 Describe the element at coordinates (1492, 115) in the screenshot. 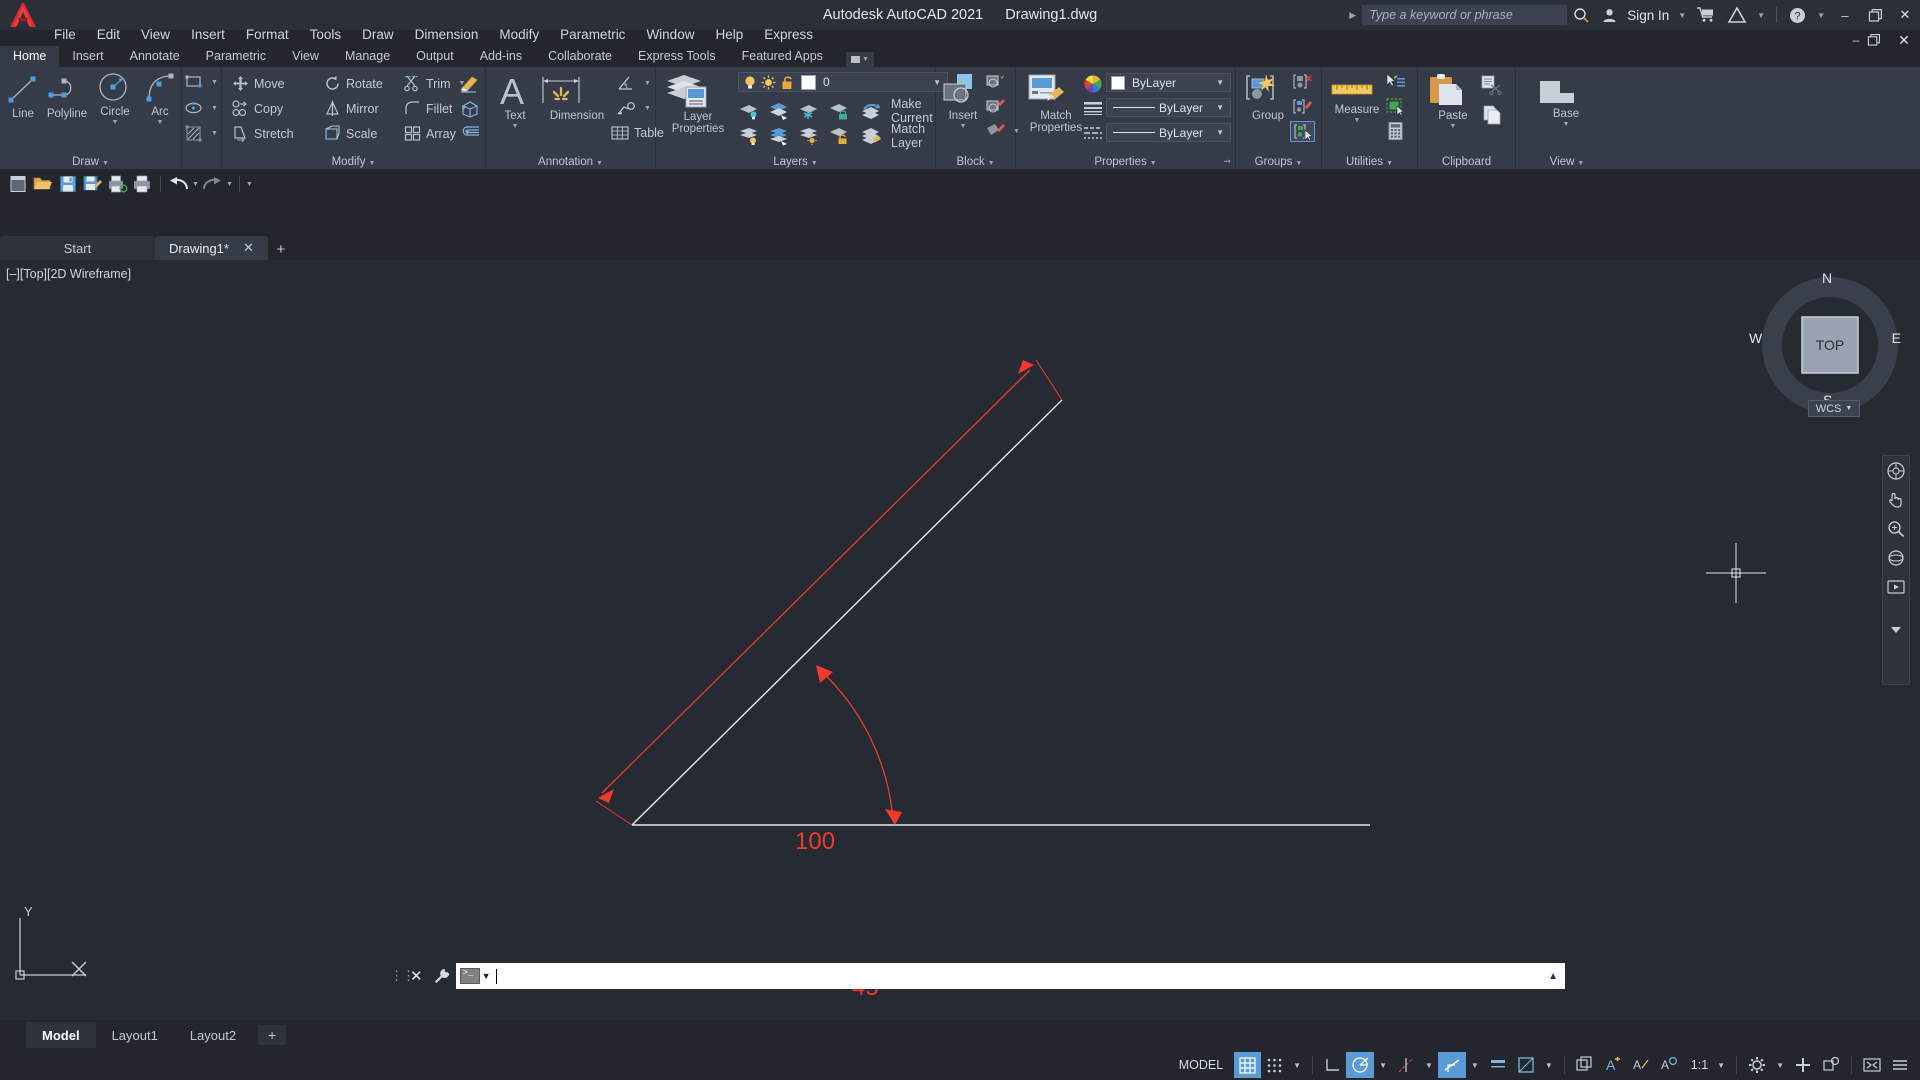

I see `copy-clip-button` at that location.